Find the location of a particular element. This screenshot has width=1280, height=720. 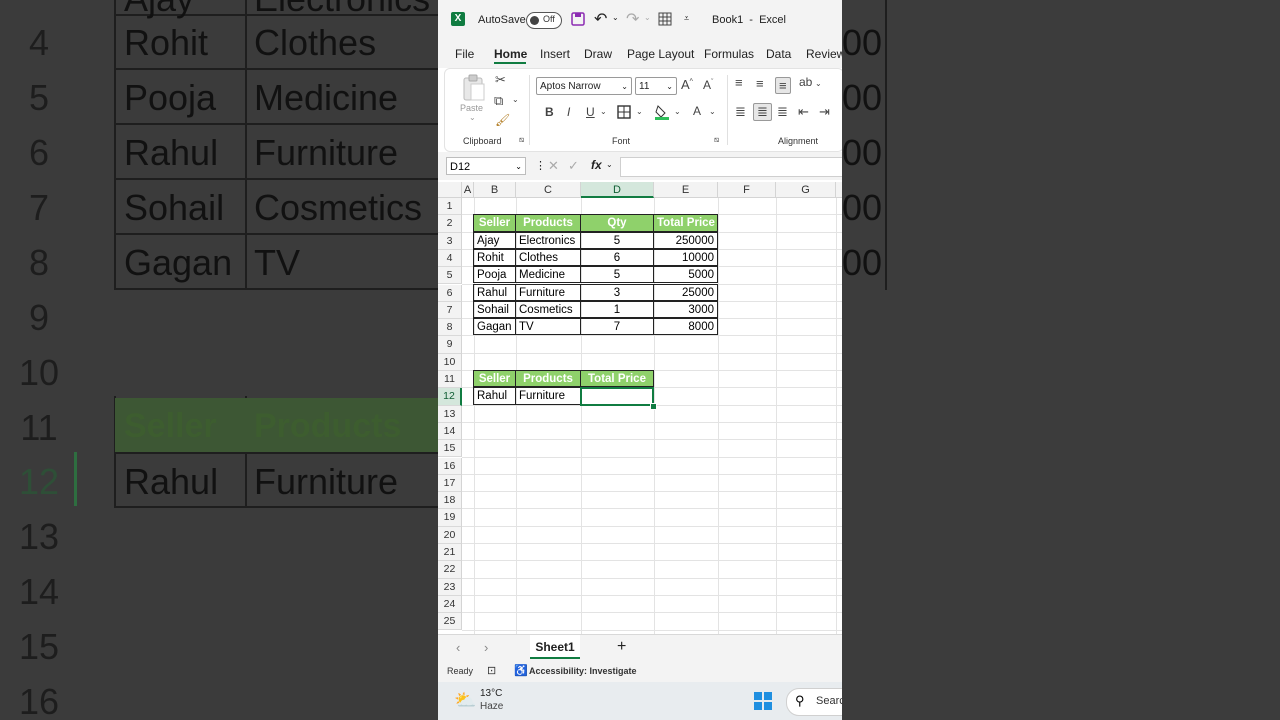

borders-dropdown-icon: ⌄ is located at coordinates (639, 111).